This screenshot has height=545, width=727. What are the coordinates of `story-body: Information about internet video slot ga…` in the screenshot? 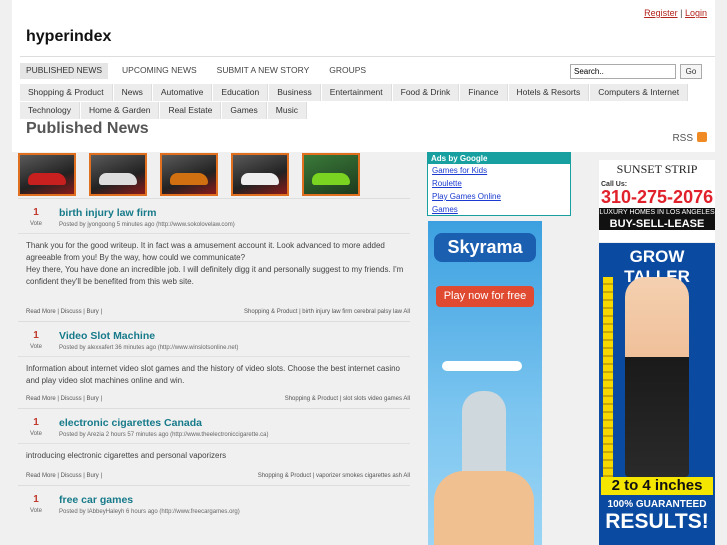 It's located at (214, 373).